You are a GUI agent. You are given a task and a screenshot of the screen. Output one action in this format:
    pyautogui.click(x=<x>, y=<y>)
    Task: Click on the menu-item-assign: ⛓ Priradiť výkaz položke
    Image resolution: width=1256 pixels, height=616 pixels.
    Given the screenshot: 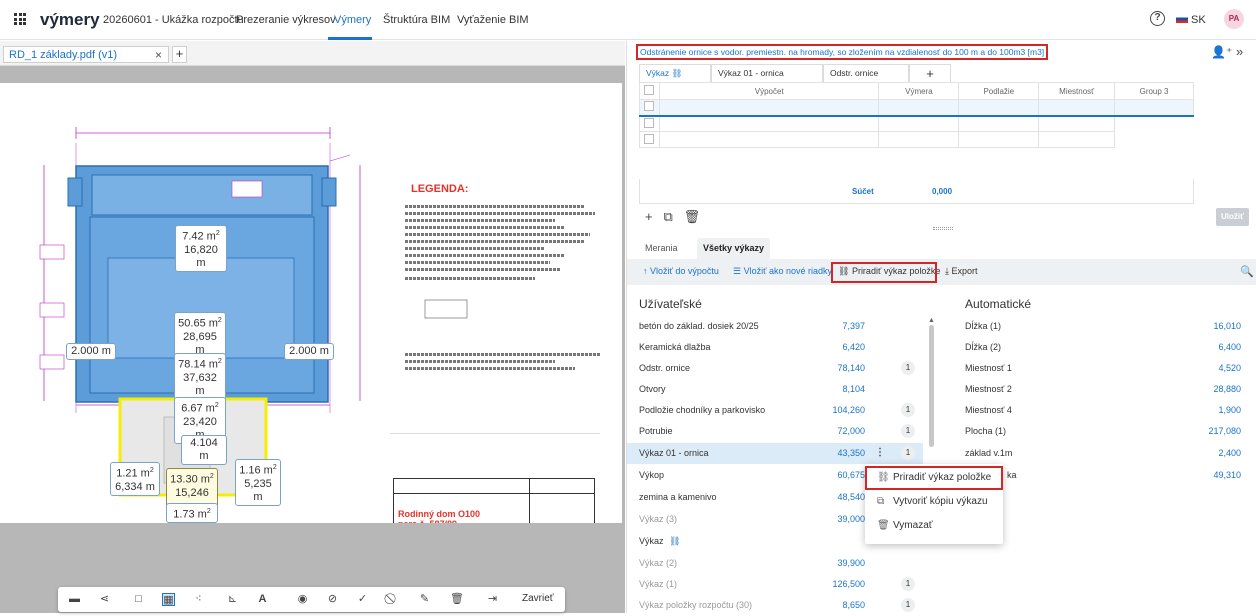 What is the action you would take?
    pyautogui.click(x=934, y=477)
    